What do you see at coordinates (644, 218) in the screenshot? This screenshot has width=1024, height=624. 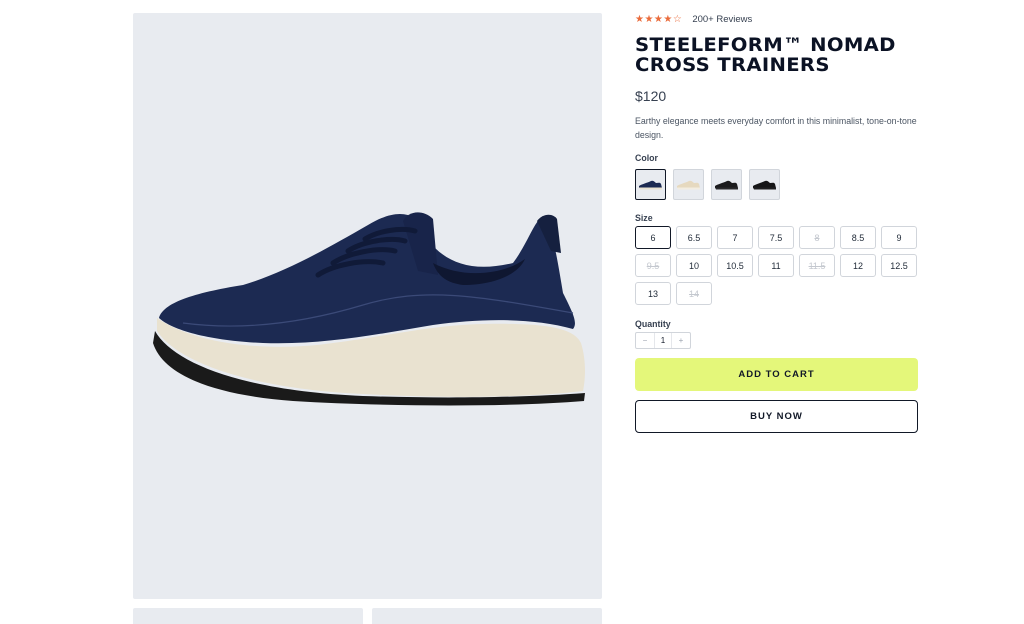 I see `size-label: Size` at bounding box center [644, 218].